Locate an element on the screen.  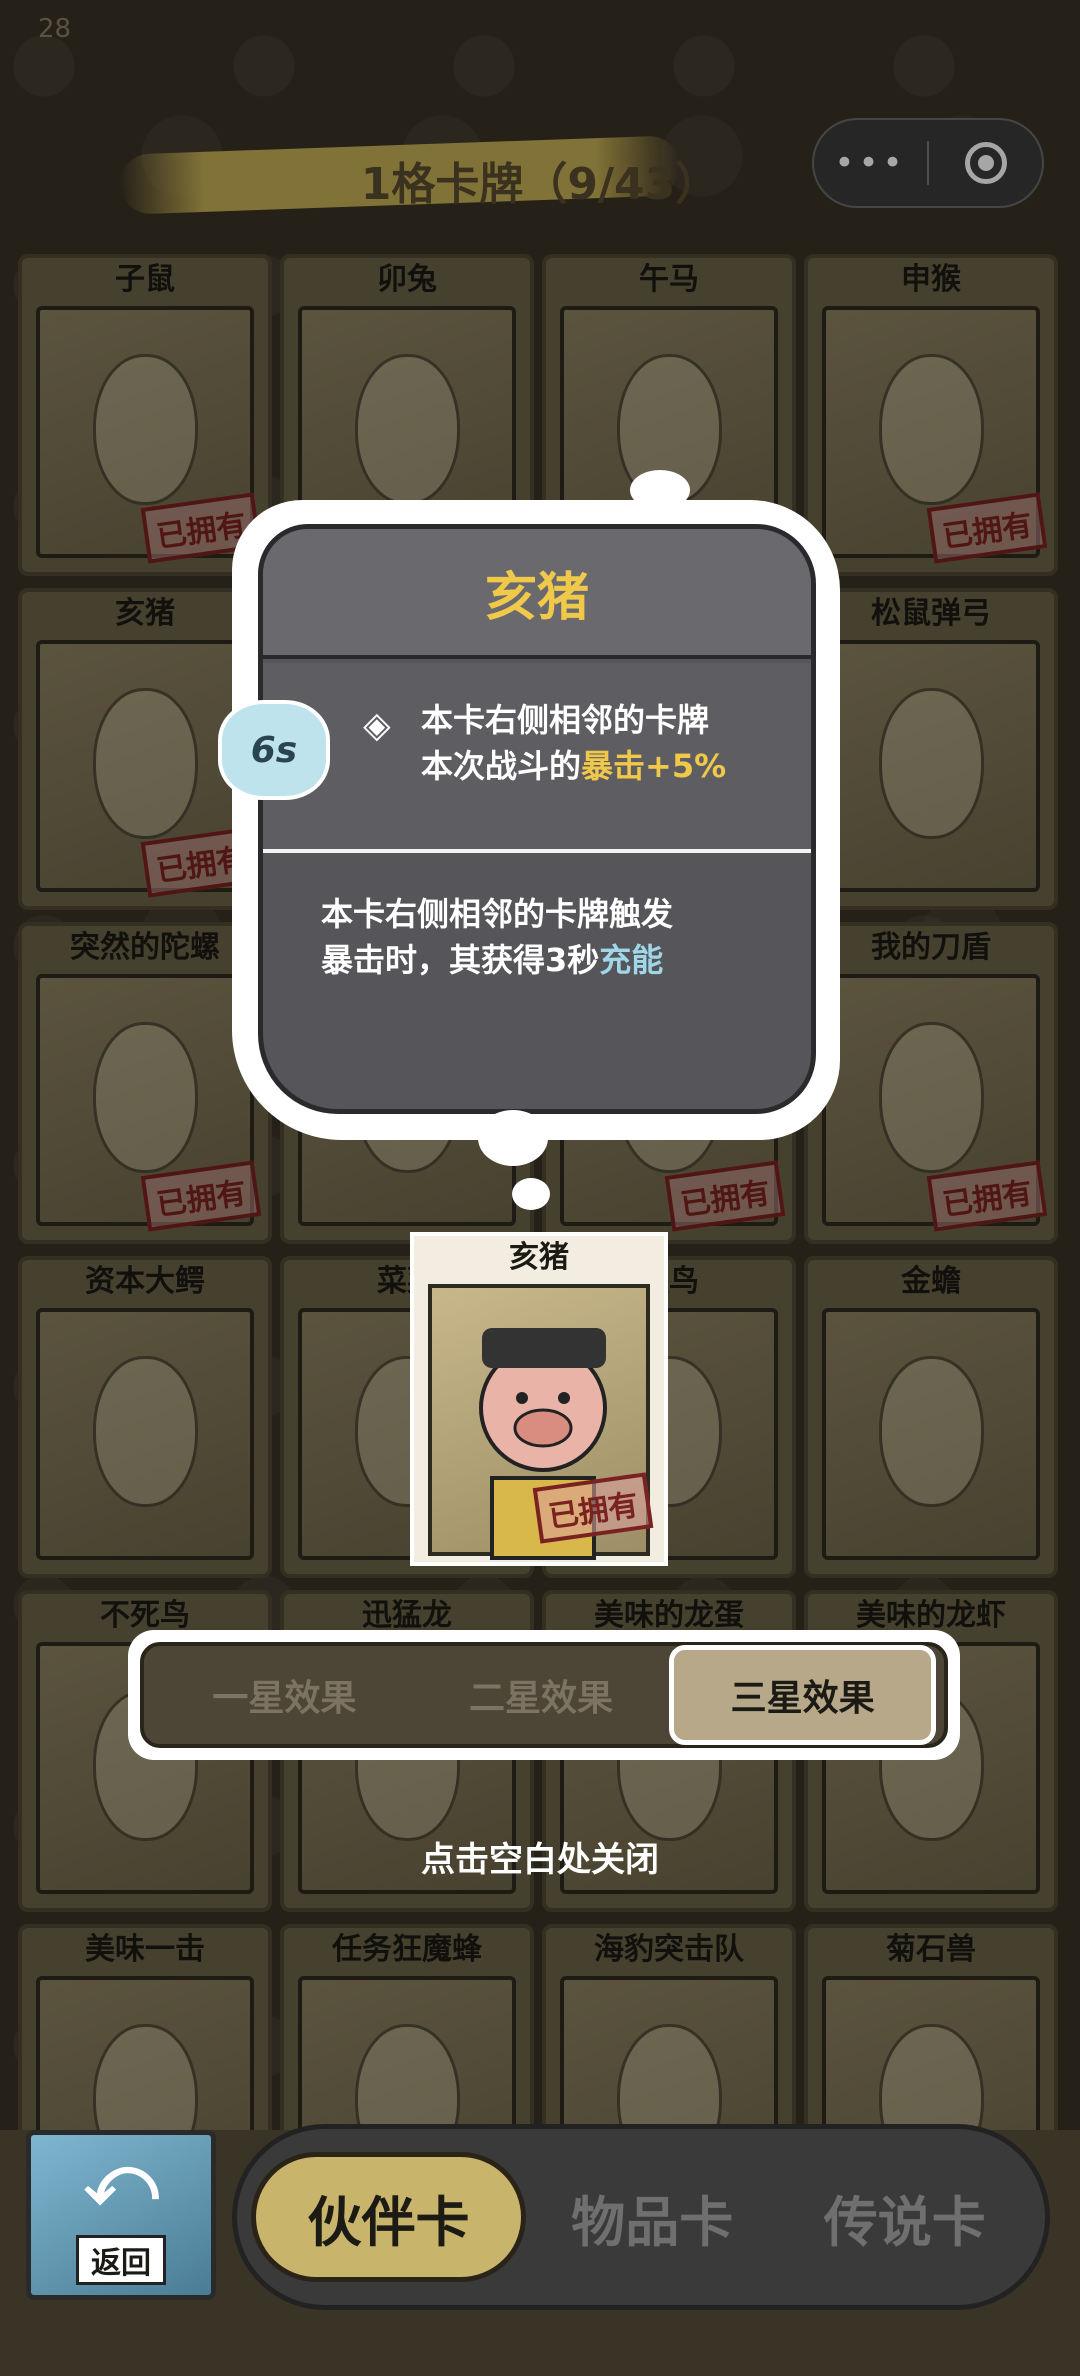
diamond-icon: ◈ is located at coordinates (377, 725).